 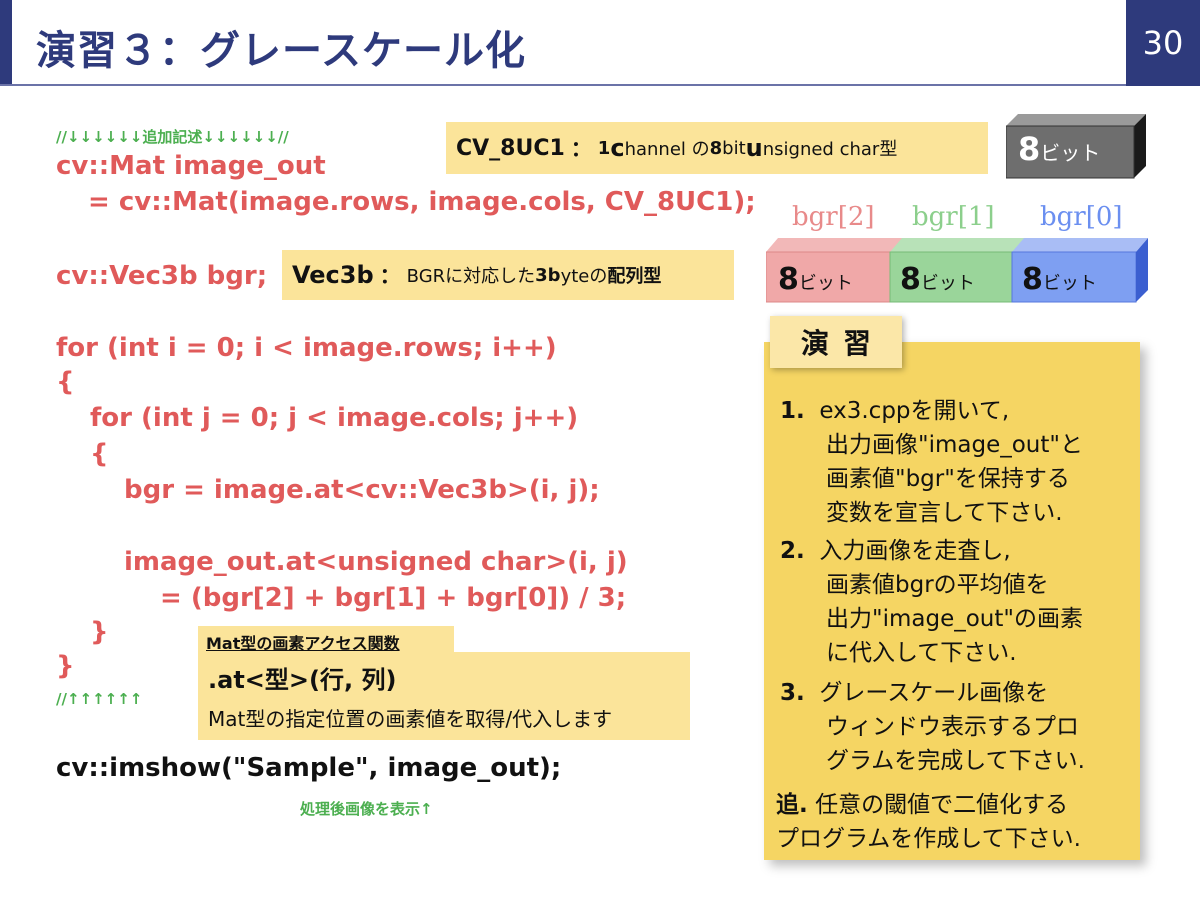 What do you see at coordinates (928, 822) in the screenshot?
I see `exercise-extra: 追. 任意の閾値で二値化する プログラムを作成して下さい.` at bounding box center [928, 822].